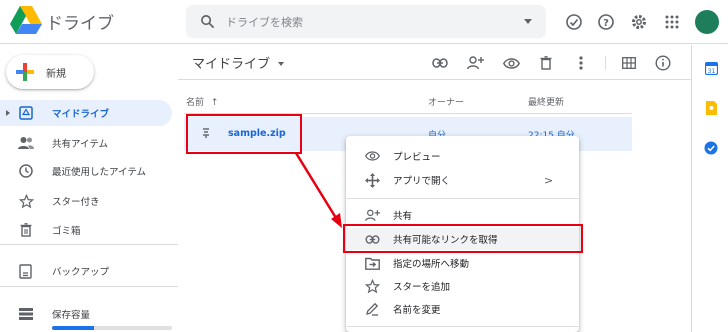  What do you see at coordinates (26, 113) in the screenshot?
I see `drive-icon` at bounding box center [26, 113].